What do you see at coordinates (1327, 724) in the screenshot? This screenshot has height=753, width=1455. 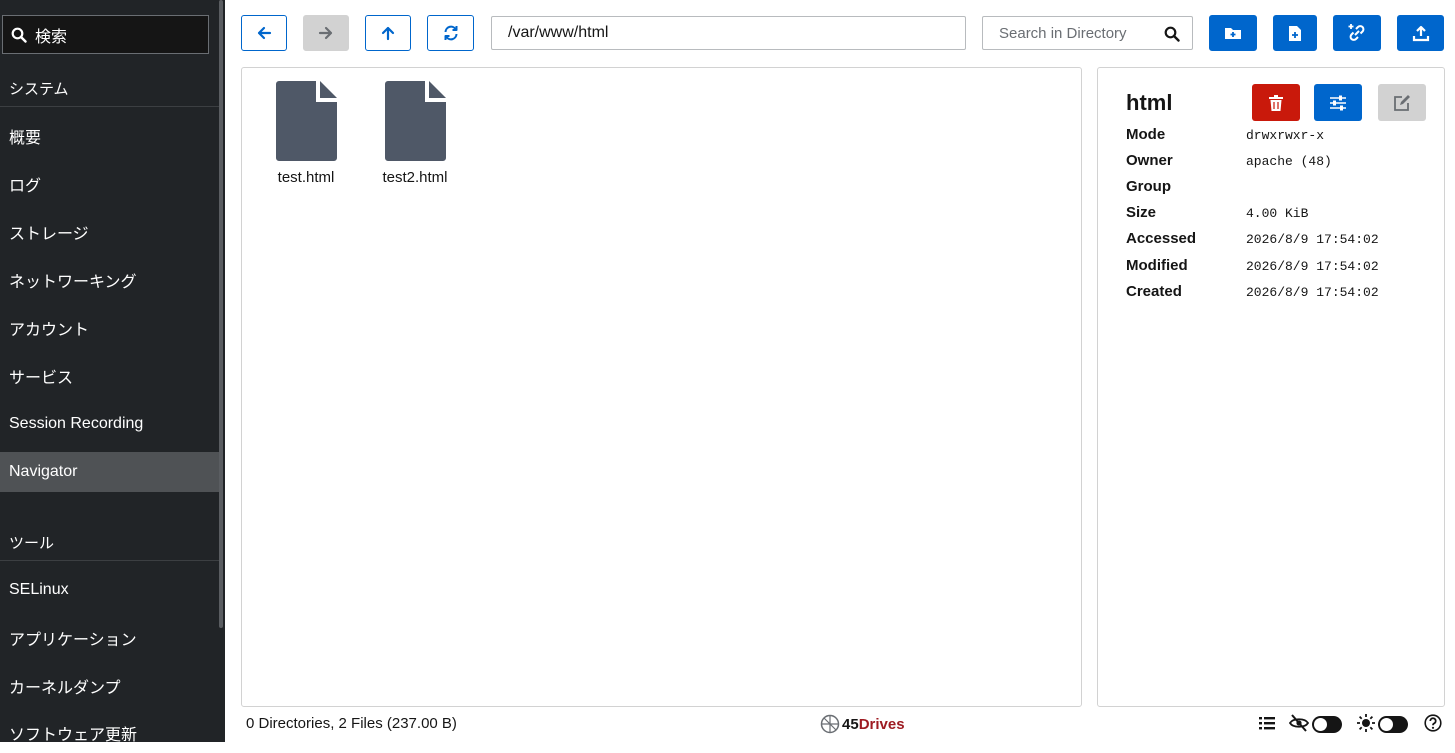 I see `show-hidden-toggle` at bounding box center [1327, 724].